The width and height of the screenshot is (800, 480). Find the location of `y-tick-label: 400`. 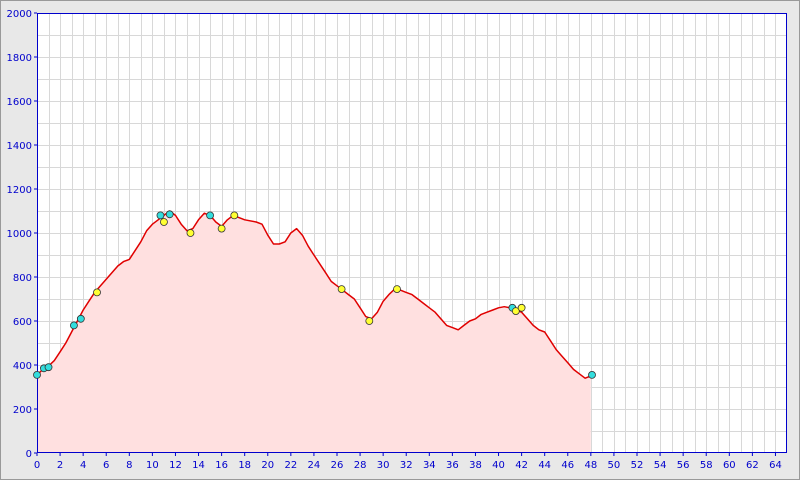

y-tick-label: 400 is located at coordinates (22, 366).